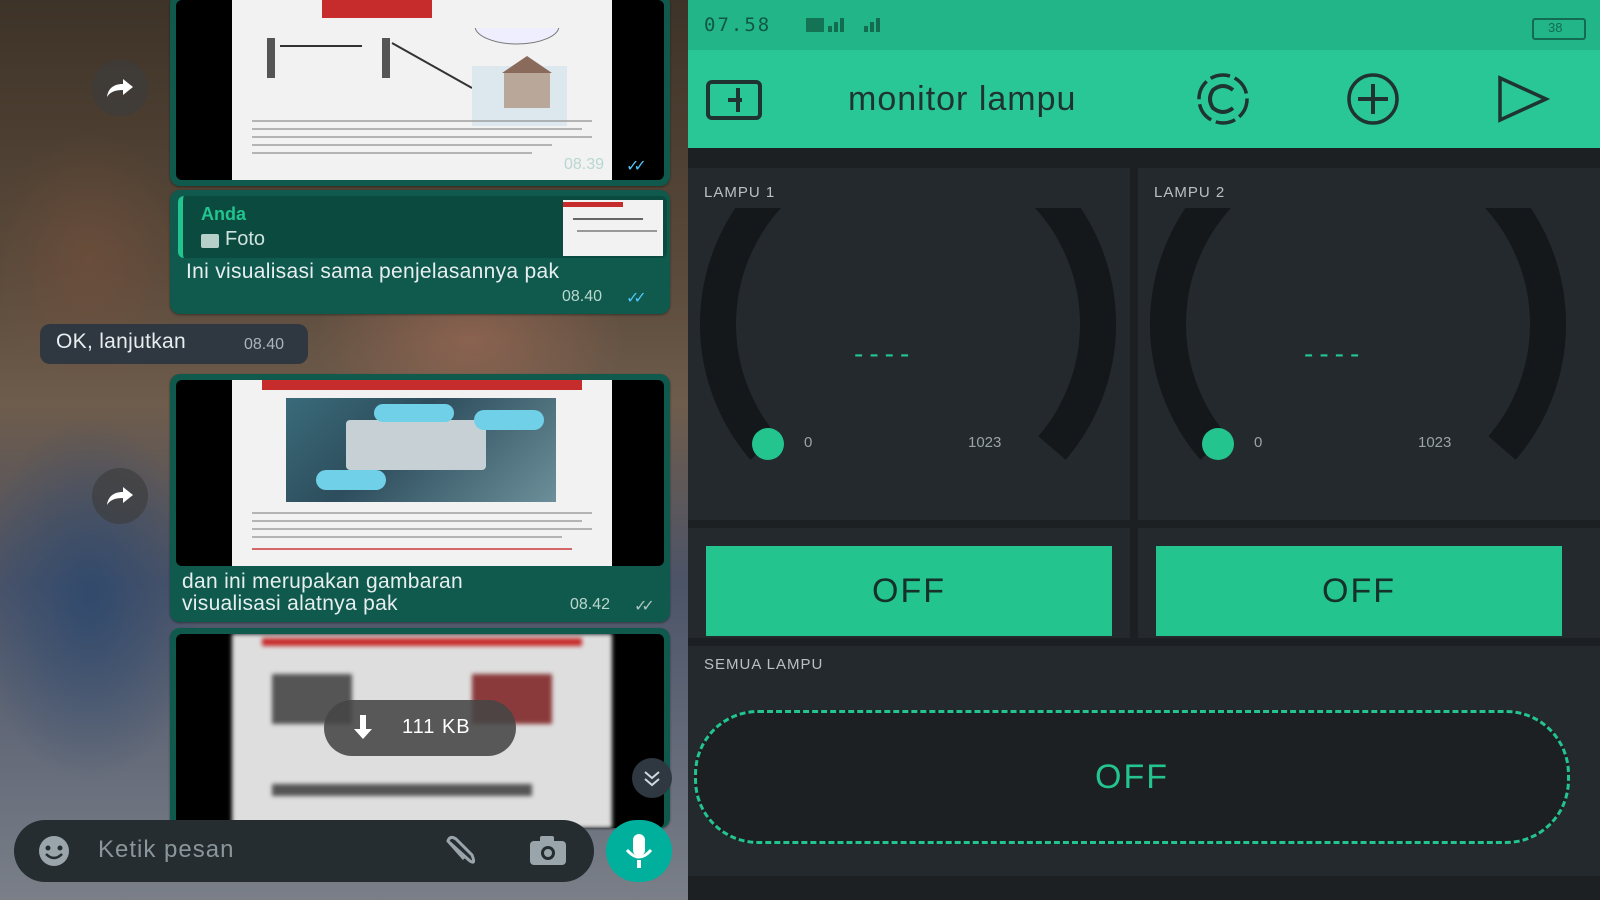 Image resolution: width=1600 pixels, height=900 pixels. I want to click on all-lamps-toggle-button: OFF, so click(1132, 777).